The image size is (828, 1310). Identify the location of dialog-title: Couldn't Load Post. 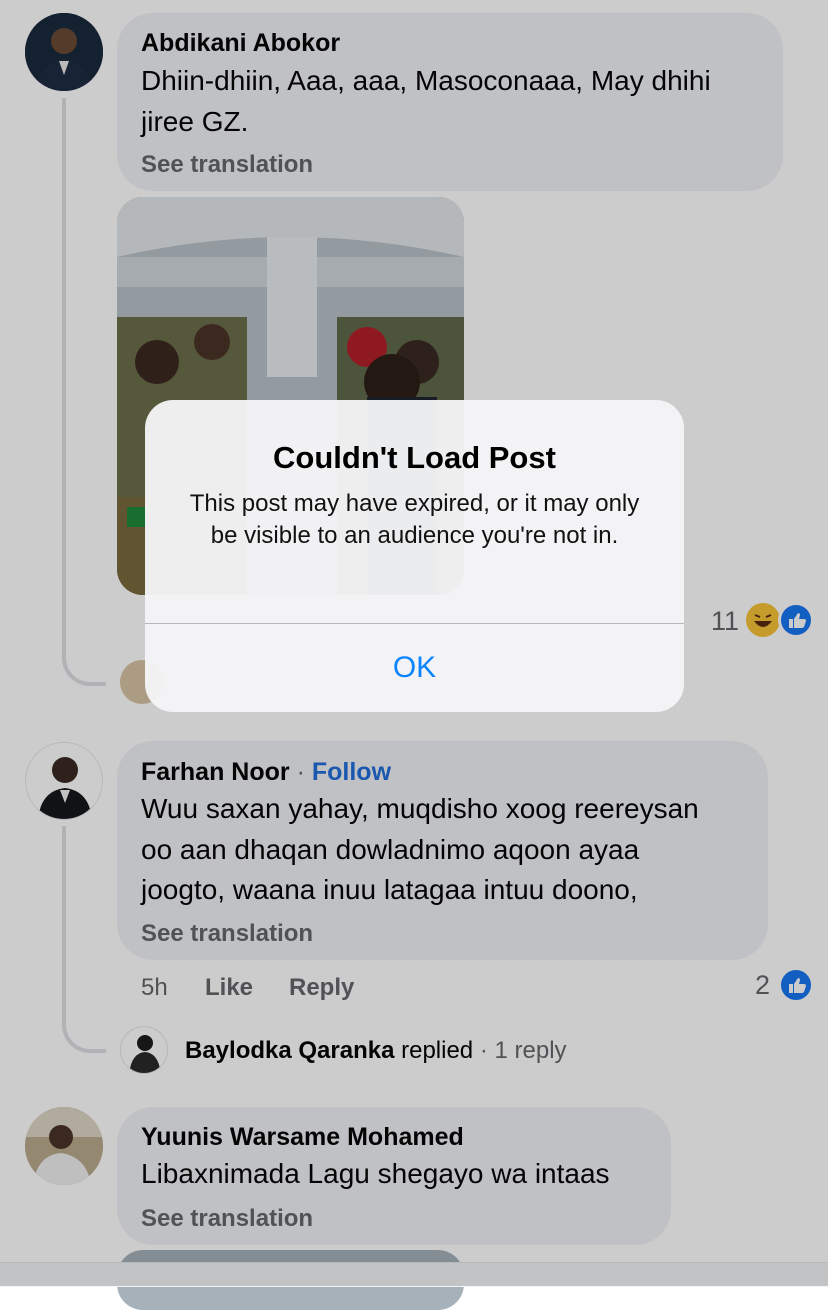
(414, 457).